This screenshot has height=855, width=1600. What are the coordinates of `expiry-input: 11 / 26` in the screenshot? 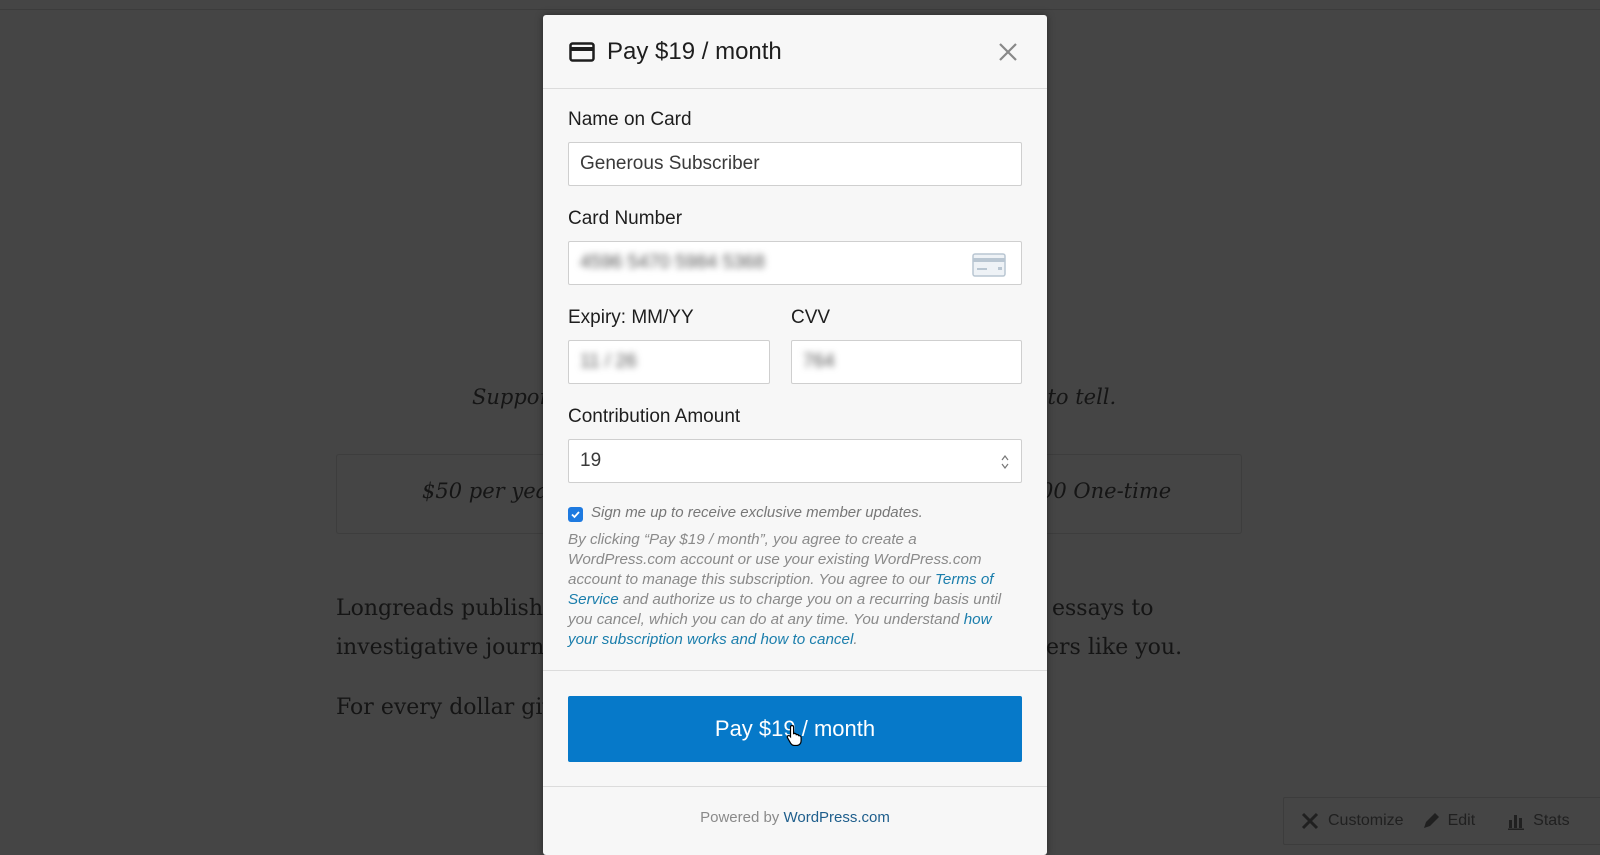 It's located at (669, 362).